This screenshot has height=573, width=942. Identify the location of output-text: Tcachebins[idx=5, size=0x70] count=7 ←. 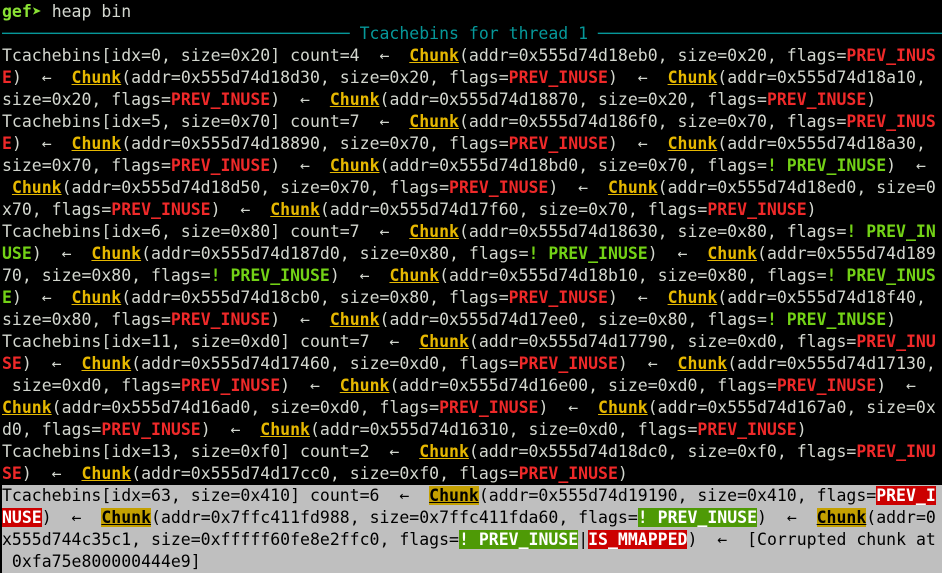
(206, 121).